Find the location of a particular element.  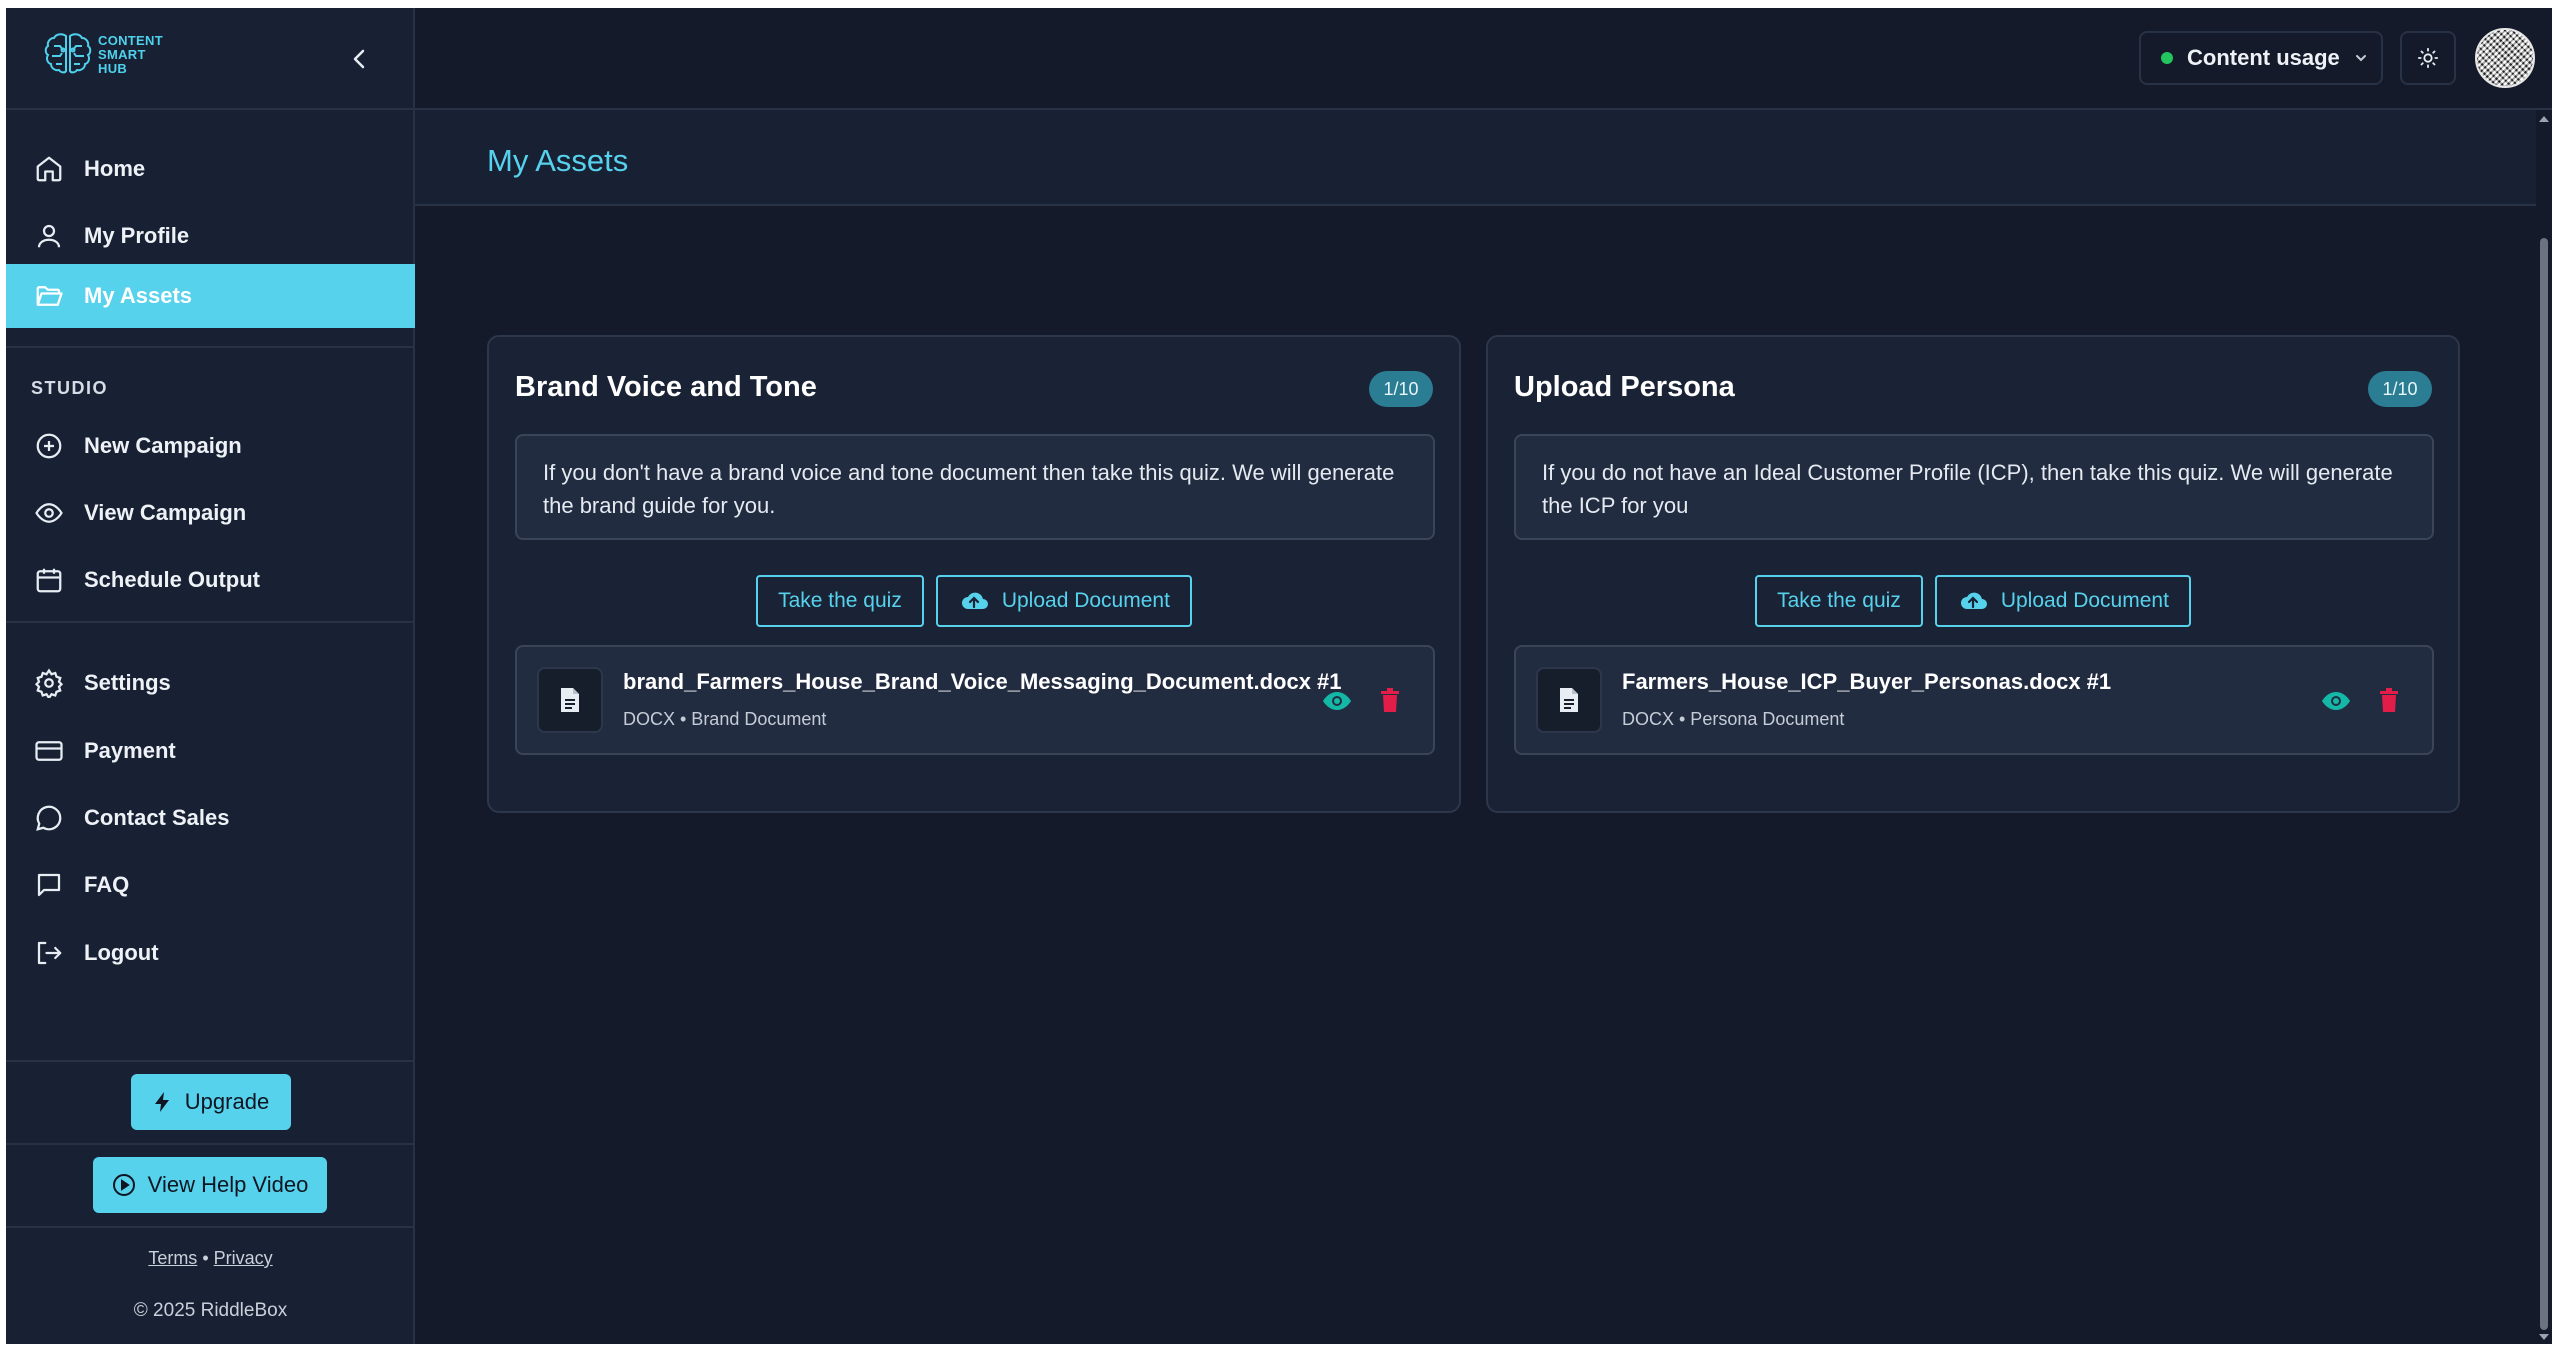

sun-icon is located at coordinates (2428, 58).